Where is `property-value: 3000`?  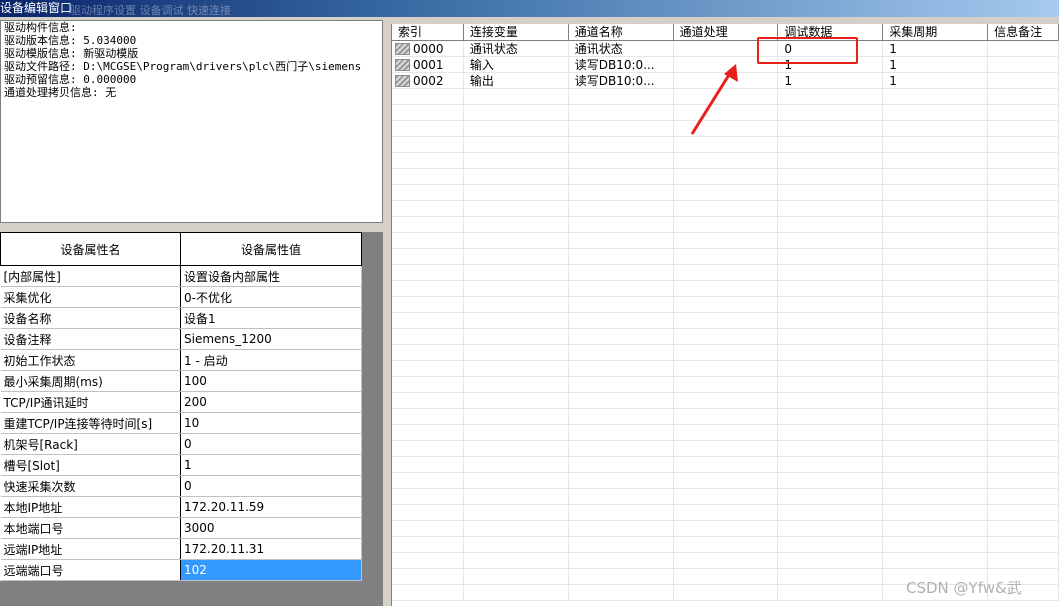 property-value: 3000 is located at coordinates (271, 528).